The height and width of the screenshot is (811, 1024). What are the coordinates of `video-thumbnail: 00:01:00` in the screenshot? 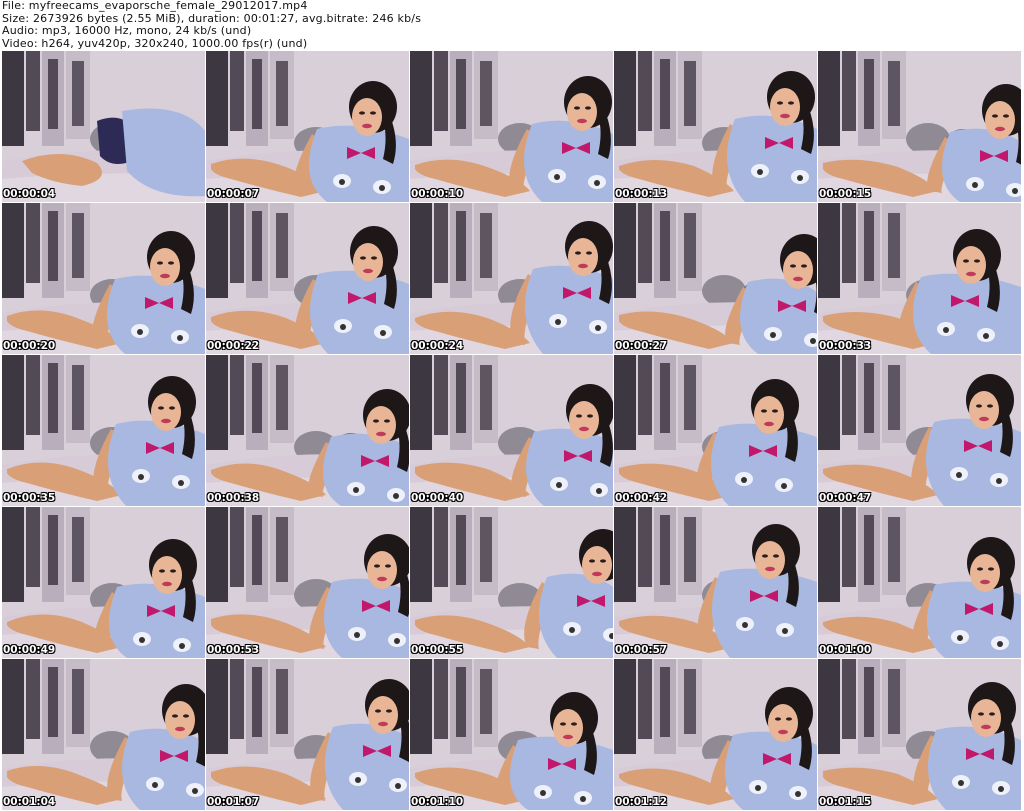 It's located at (919, 582).